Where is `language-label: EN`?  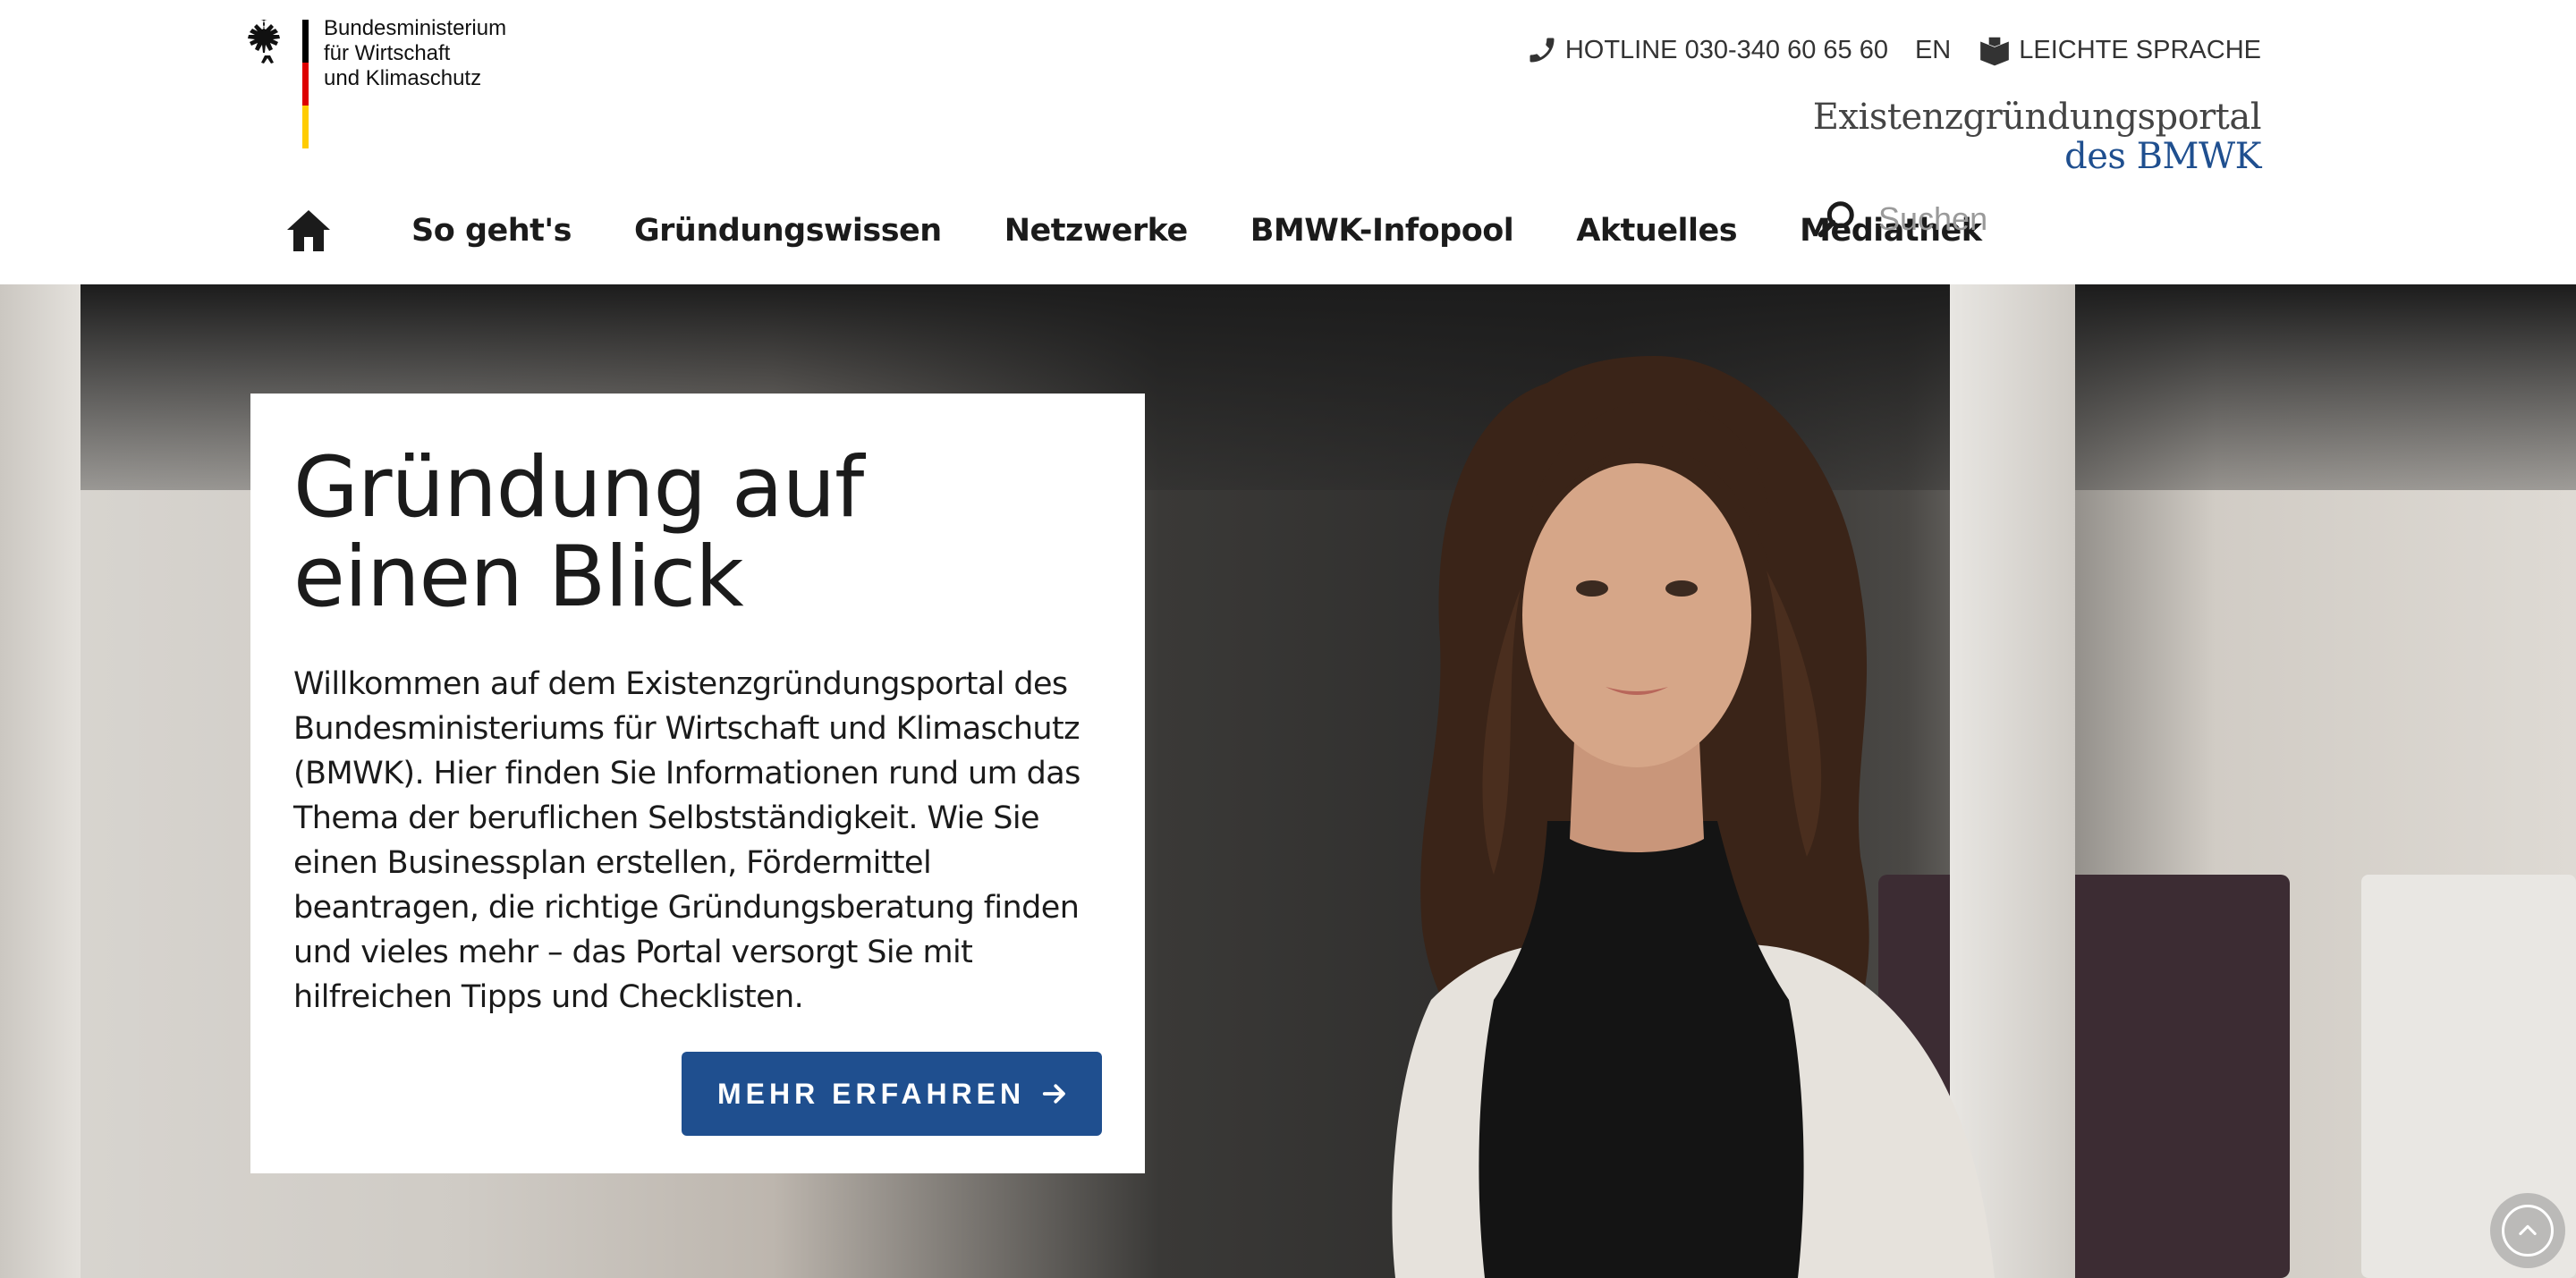 language-label: EN is located at coordinates (1933, 49).